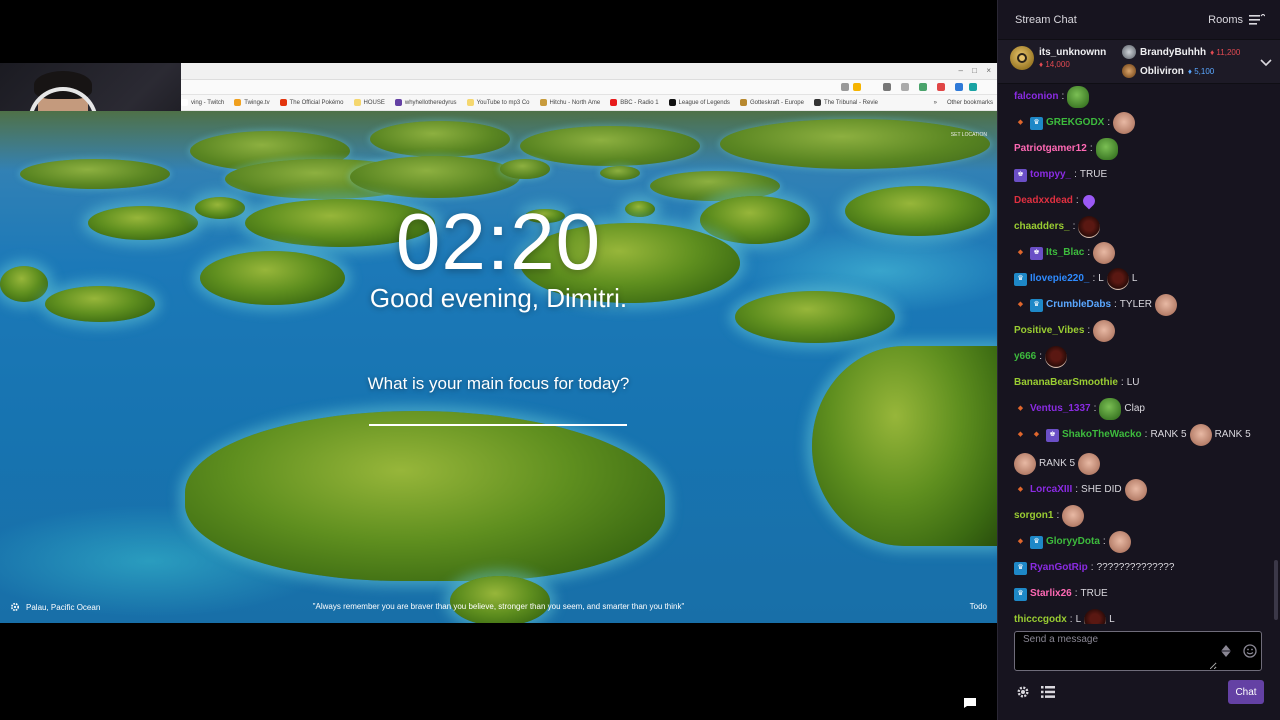  Describe the element at coordinates (311, 102) in the screenshot. I see `bookmark-item: The Official Pokémo` at that location.